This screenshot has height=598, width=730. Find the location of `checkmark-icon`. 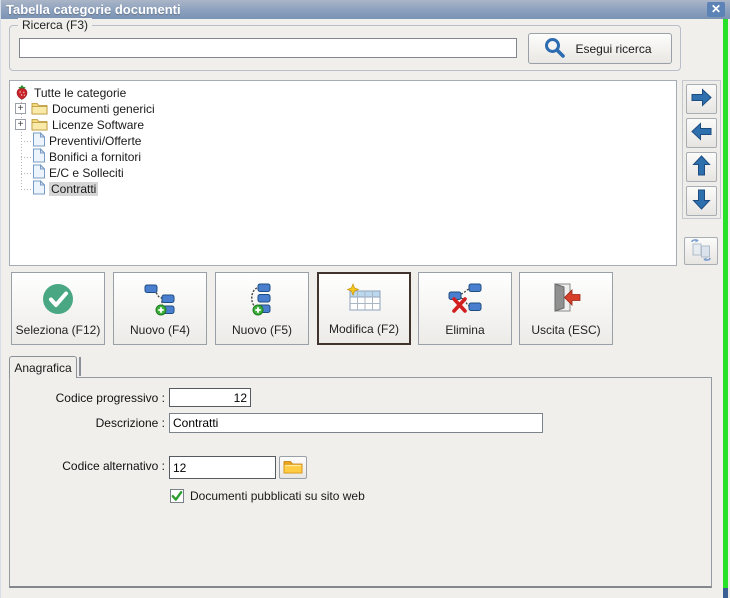

checkmark-icon is located at coordinates (177, 496).